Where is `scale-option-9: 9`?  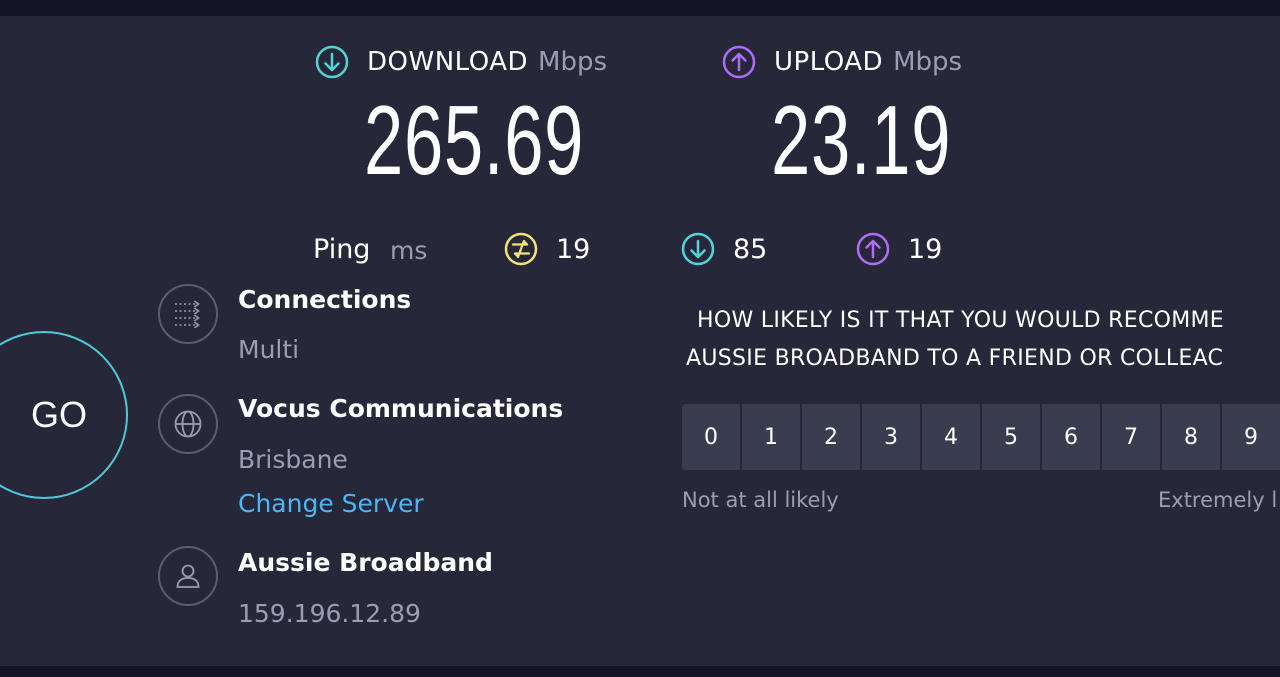 scale-option-9: 9 is located at coordinates (1251, 437).